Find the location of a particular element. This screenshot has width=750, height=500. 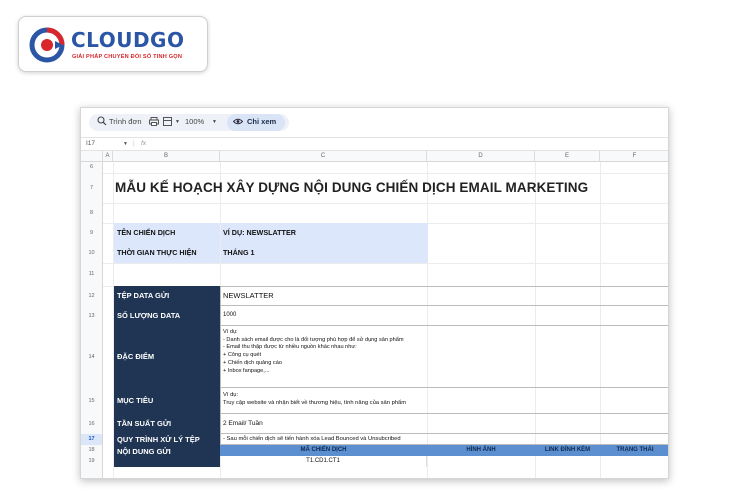

row-header: 7 is located at coordinates (92, 188).